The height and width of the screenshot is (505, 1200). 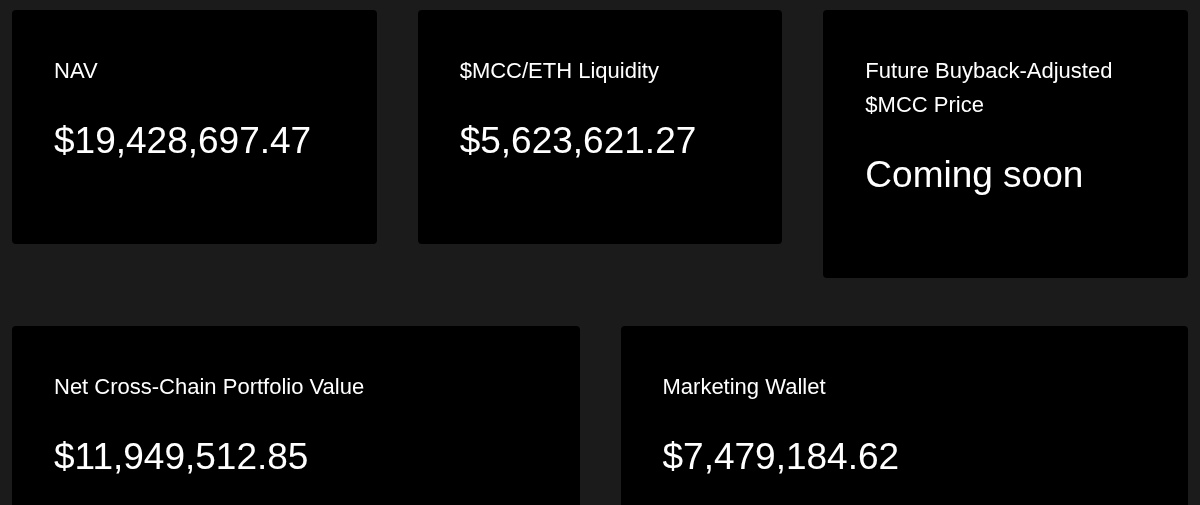 What do you see at coordinates (744, 387) in the screenshot?
I see `stat-label: Marketing Wallet` at bounding box center [744, 387].